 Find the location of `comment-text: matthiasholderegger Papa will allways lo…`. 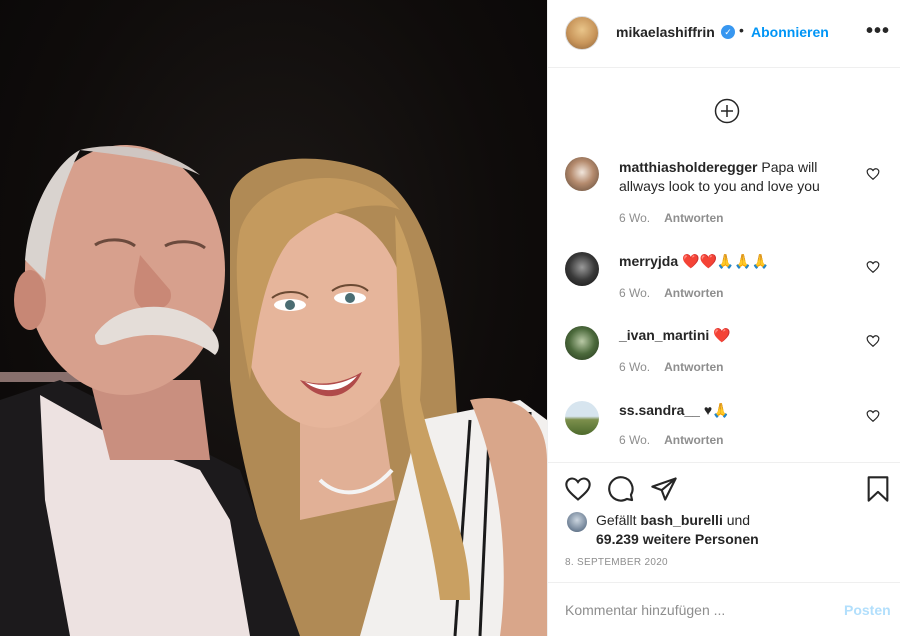

comment-text: matthiasholderegger Papa will allways lo… is located at coordinates (734, 177).